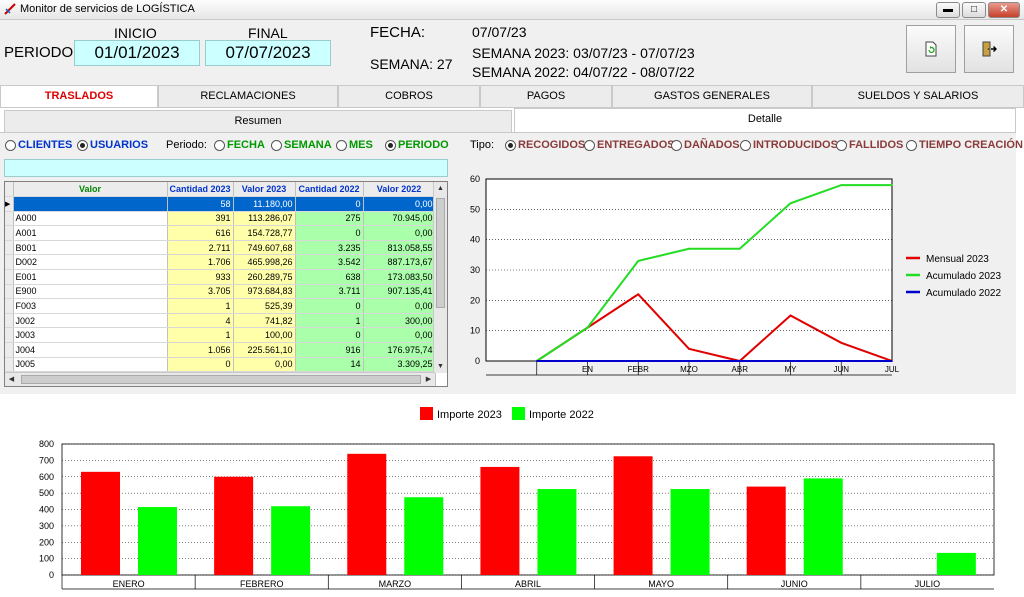 This screenshot has height=597, width=1024. What do you see at coordinates (399, 190) in the screenshot?
I see `column-header-valor-2022: Valor 2022` at bounding box center [399, 190].